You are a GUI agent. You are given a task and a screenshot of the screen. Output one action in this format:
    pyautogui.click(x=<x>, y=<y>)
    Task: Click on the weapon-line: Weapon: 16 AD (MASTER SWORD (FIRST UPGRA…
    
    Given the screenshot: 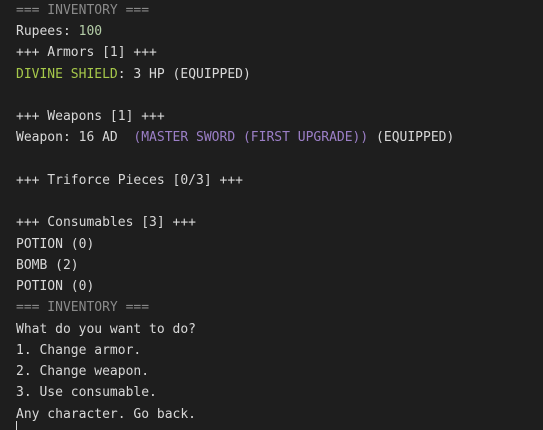 What is the action you would take?
    pyautogui.click(x=235, y=138)
    